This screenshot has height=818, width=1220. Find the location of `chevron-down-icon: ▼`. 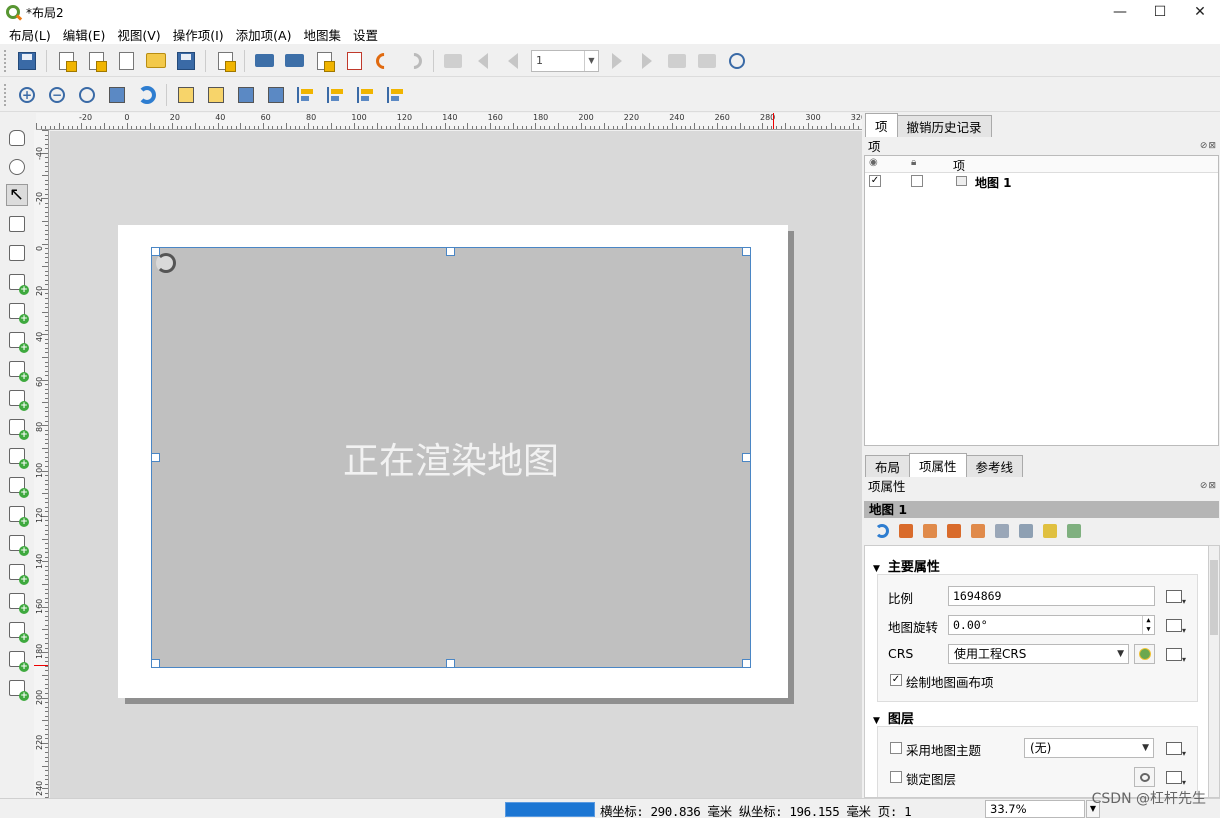

chevron-down-icon: ▼ is located at coordinates (591, 60).